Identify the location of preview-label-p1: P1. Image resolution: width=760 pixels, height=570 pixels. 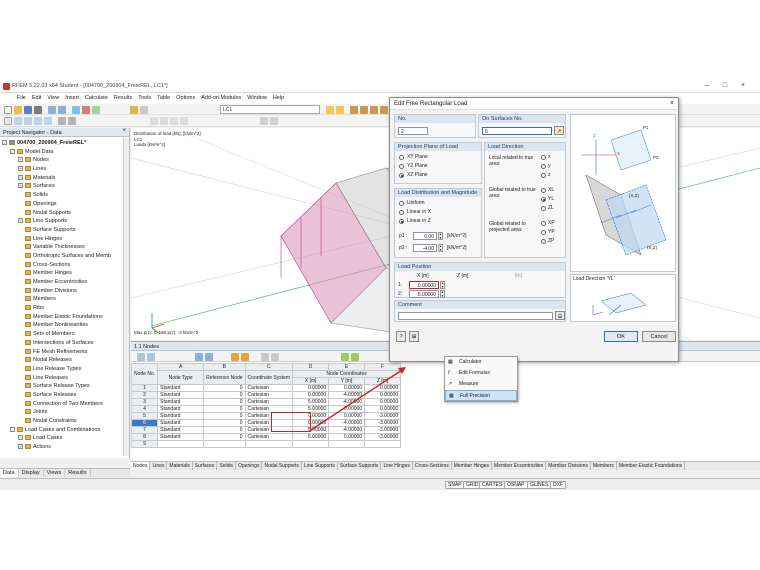
(646, 127).